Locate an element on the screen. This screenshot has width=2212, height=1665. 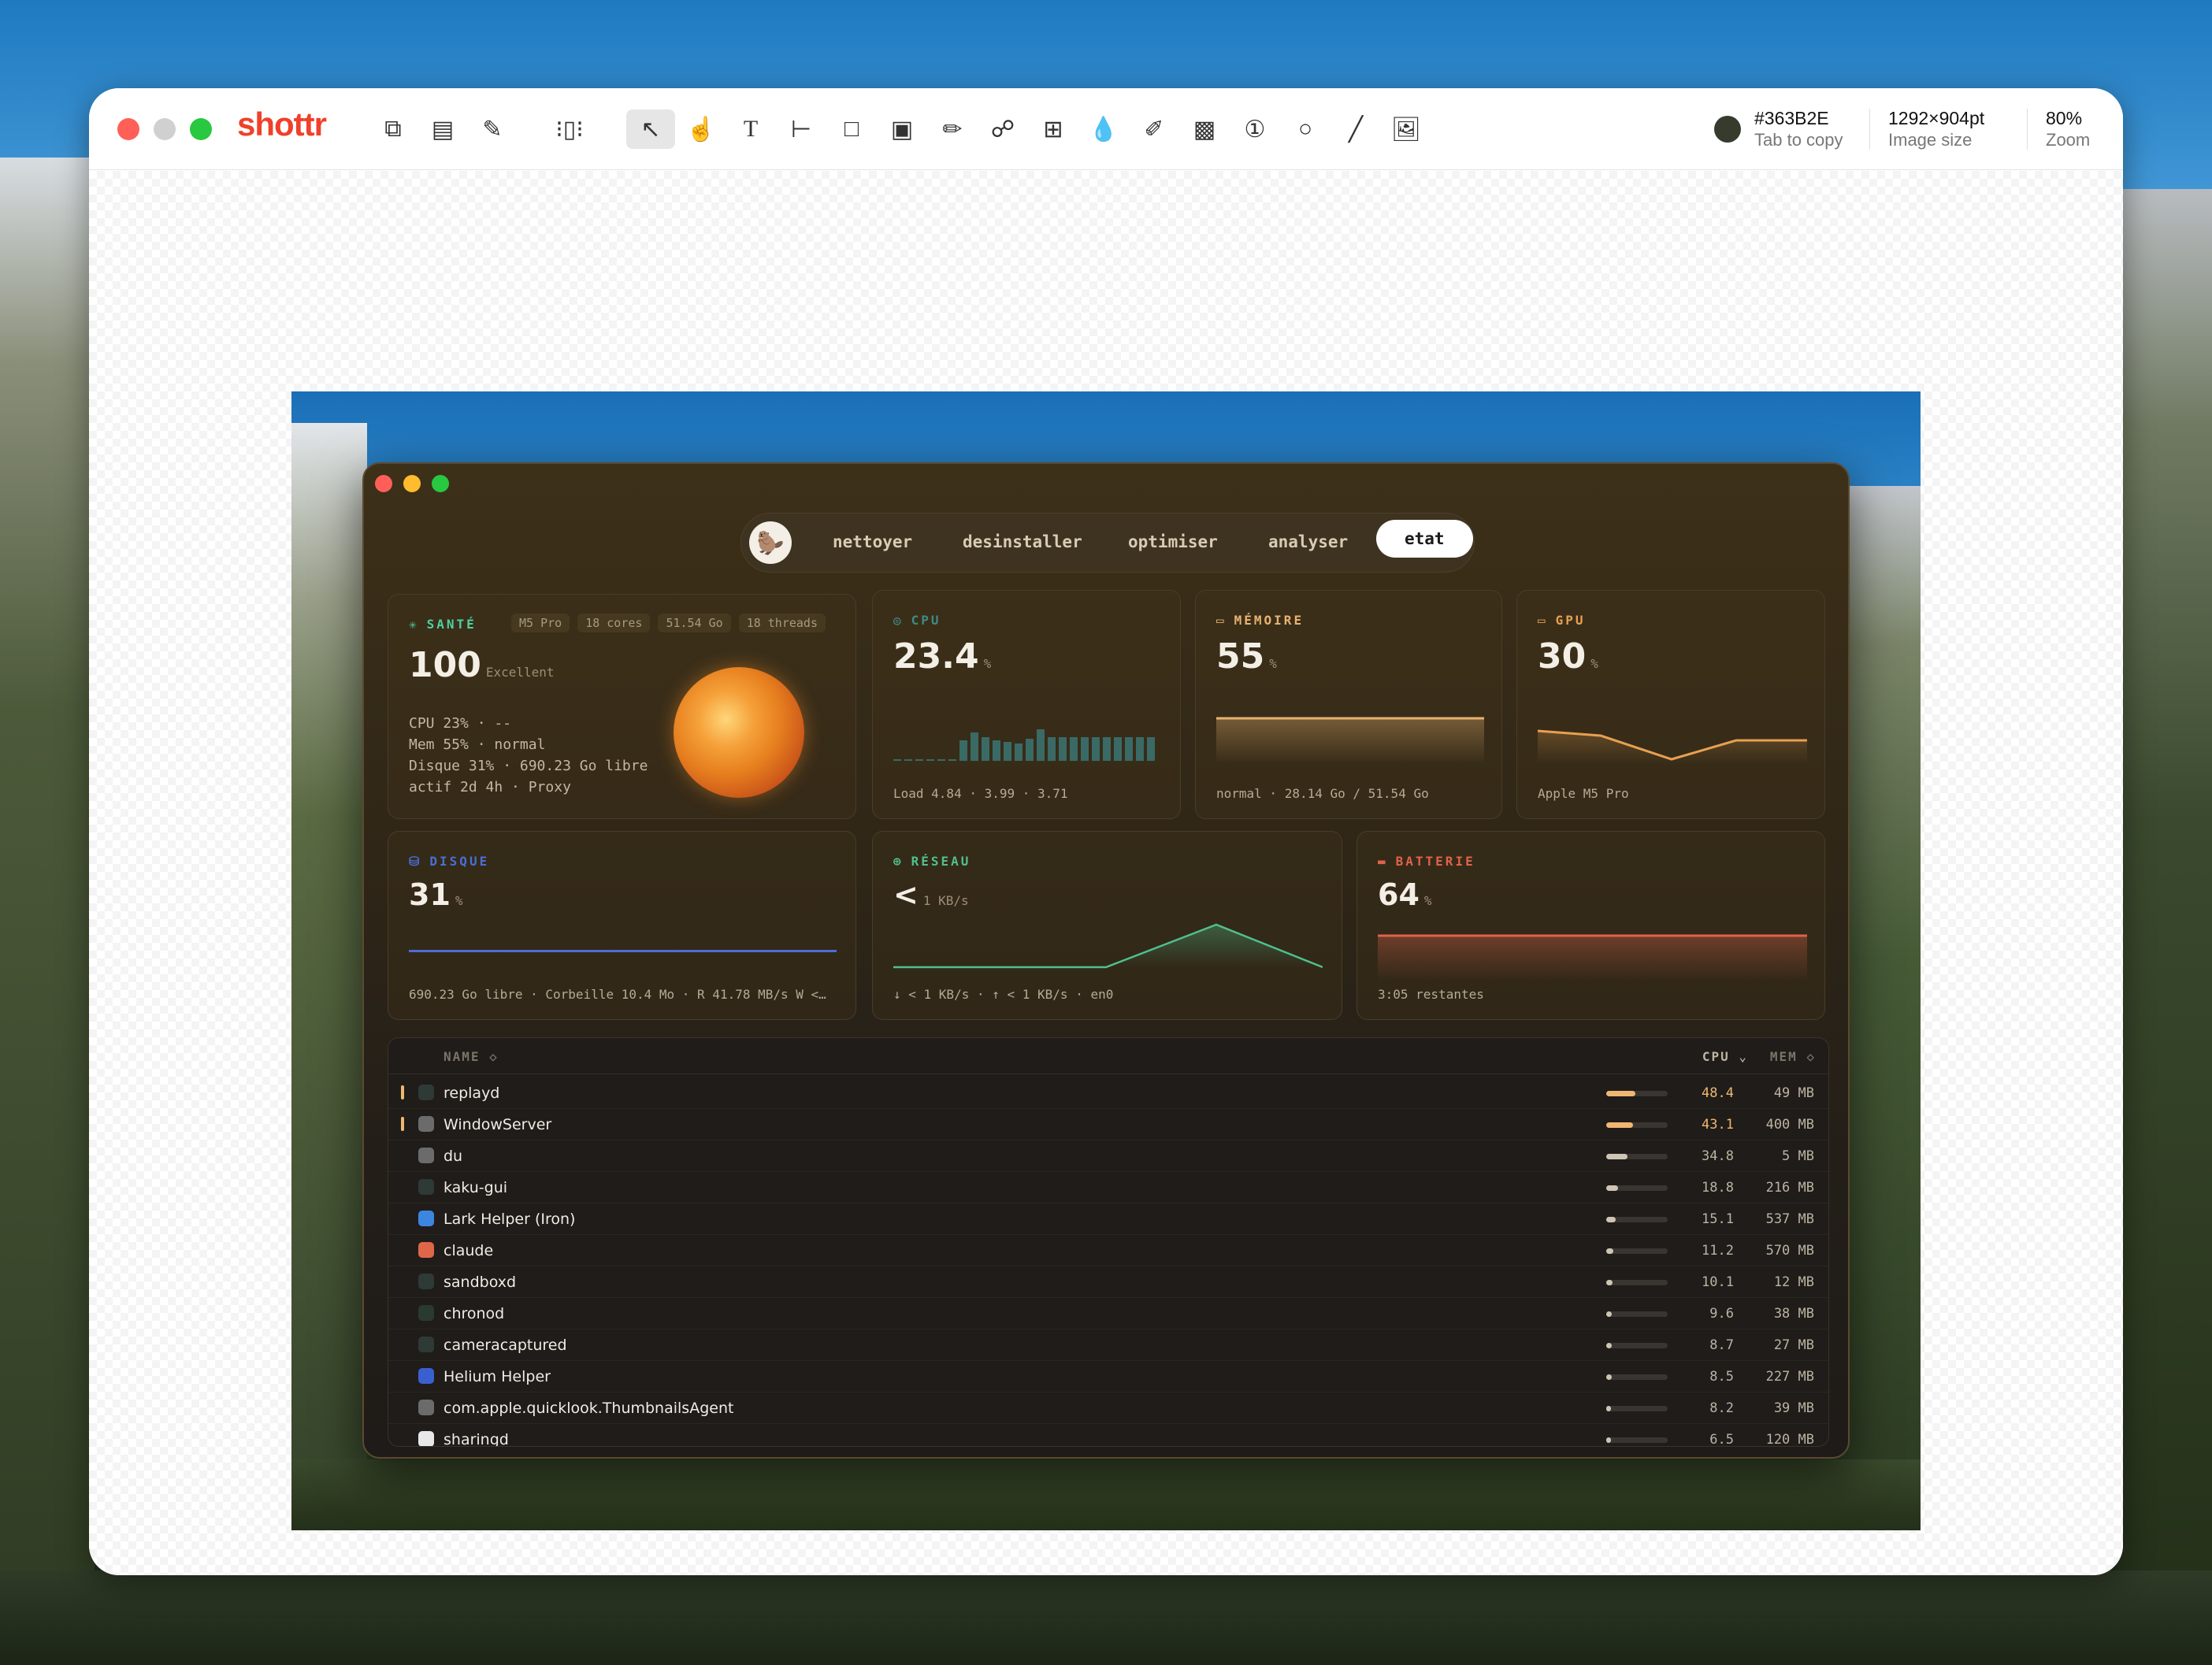
cpu-history-chart is located at coordinates (1024, 745).